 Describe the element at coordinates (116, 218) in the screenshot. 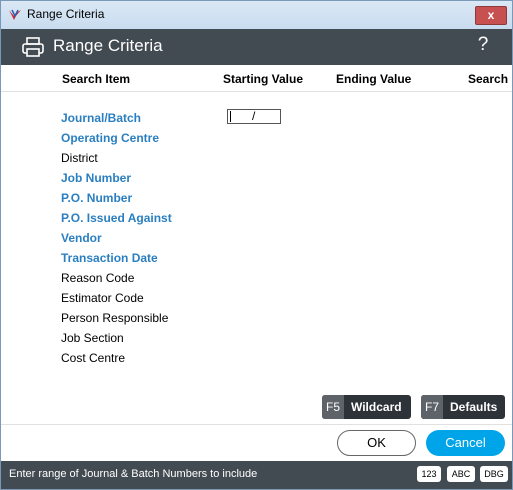

I see `search-item-po-issued-against: P.O. Issued Against` at that location.